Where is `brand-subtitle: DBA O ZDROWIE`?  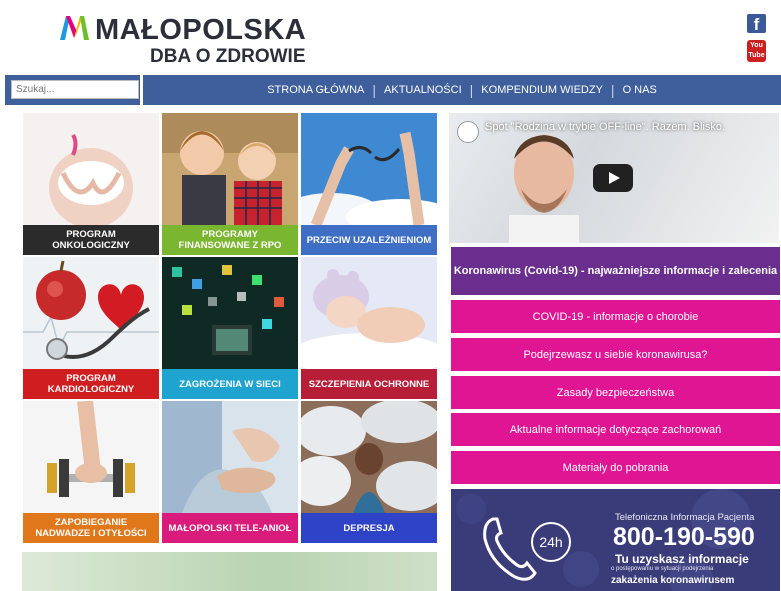
brand-subtitle: DBA O ZDROWIE is located at coordinates (228, 56).